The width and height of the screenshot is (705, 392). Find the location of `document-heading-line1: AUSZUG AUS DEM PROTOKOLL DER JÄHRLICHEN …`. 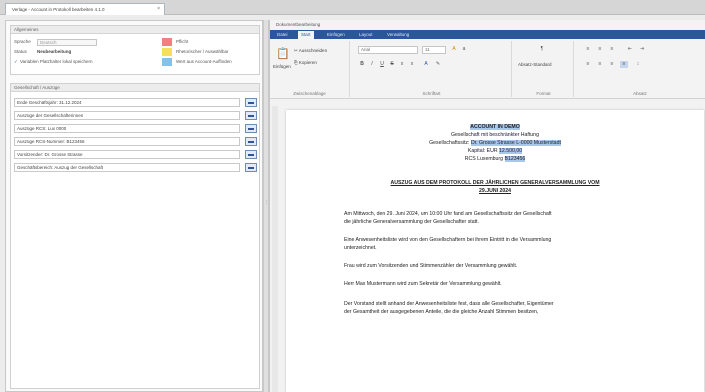

document-heading-line1: AUSZUG AUS DEM PROTOKOLL DER JÄHRLICHEN … is located at coordinates (495, 183).